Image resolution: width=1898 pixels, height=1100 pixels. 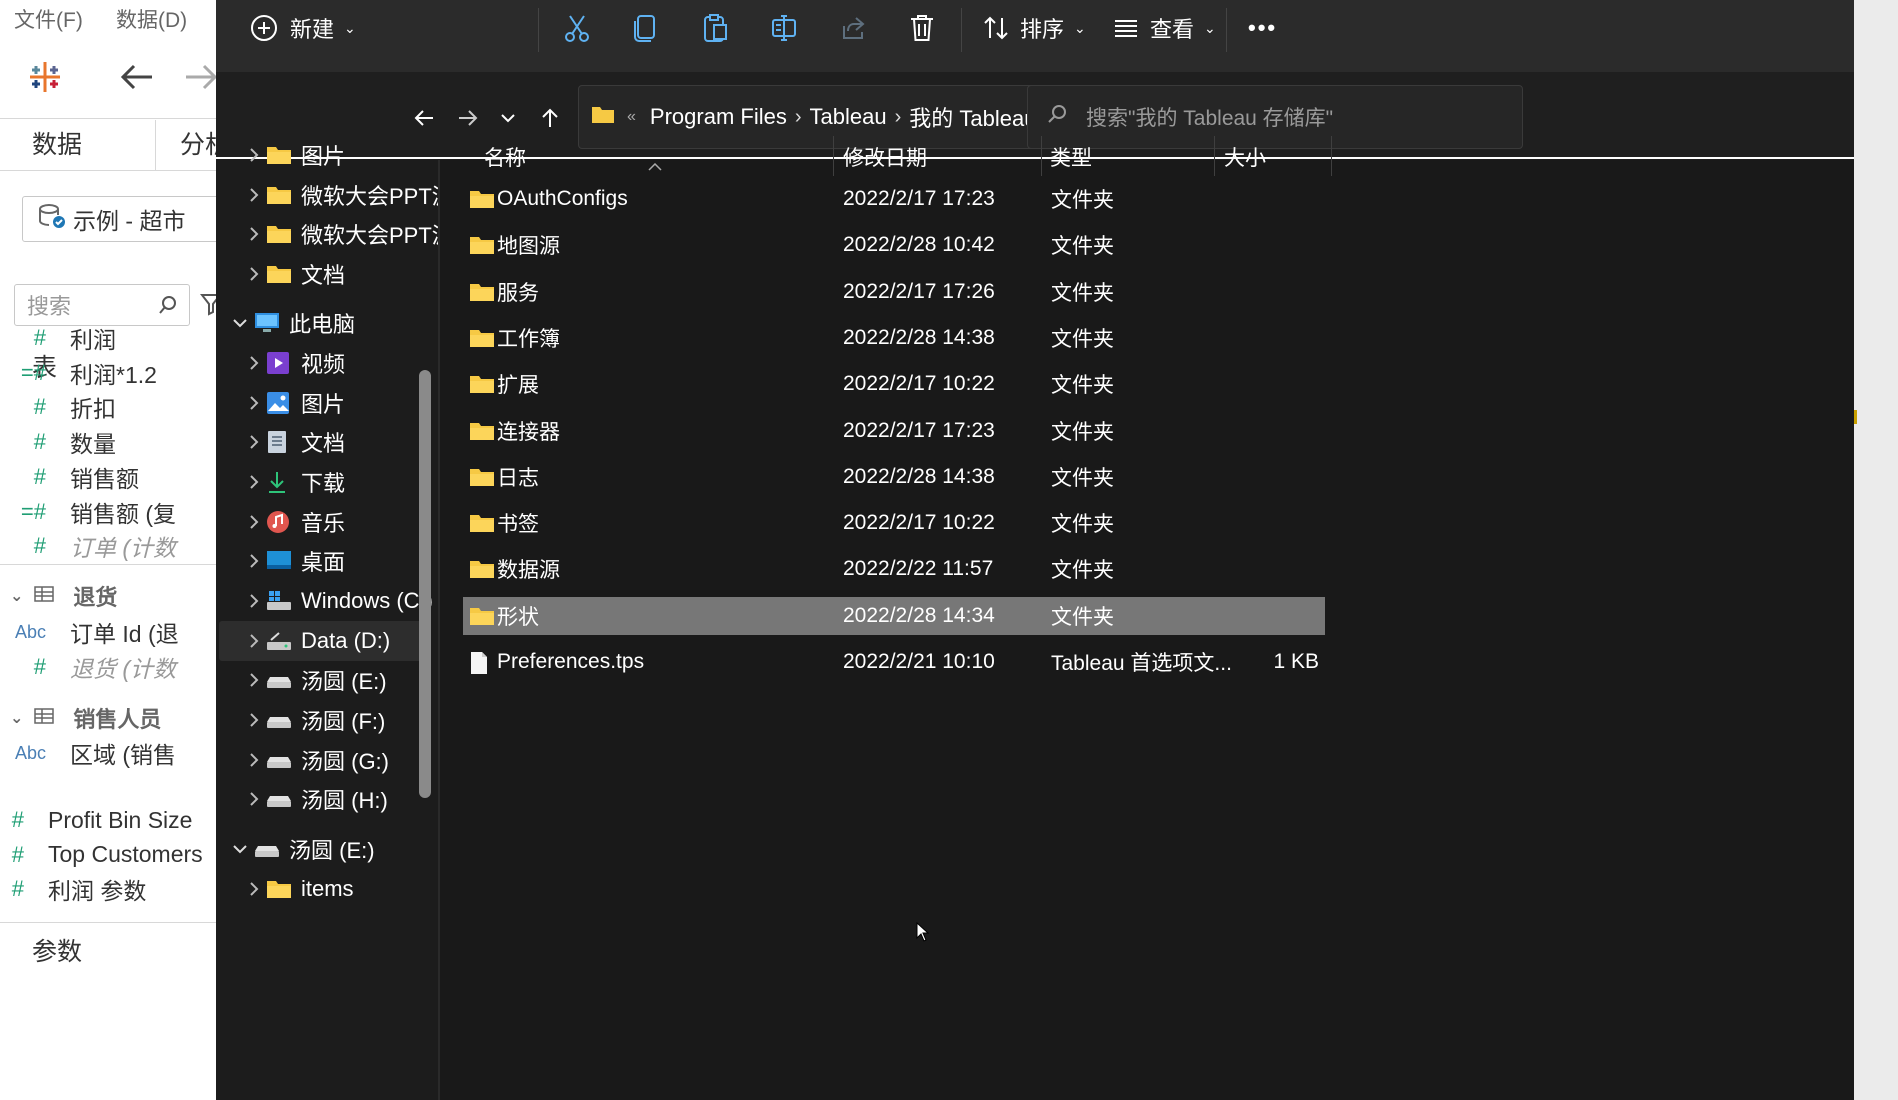 What do you see at coordinates (73, 889) in the screenshot?
I see `parameter-item: # 利润 参数` at bounding box center [73, 889].